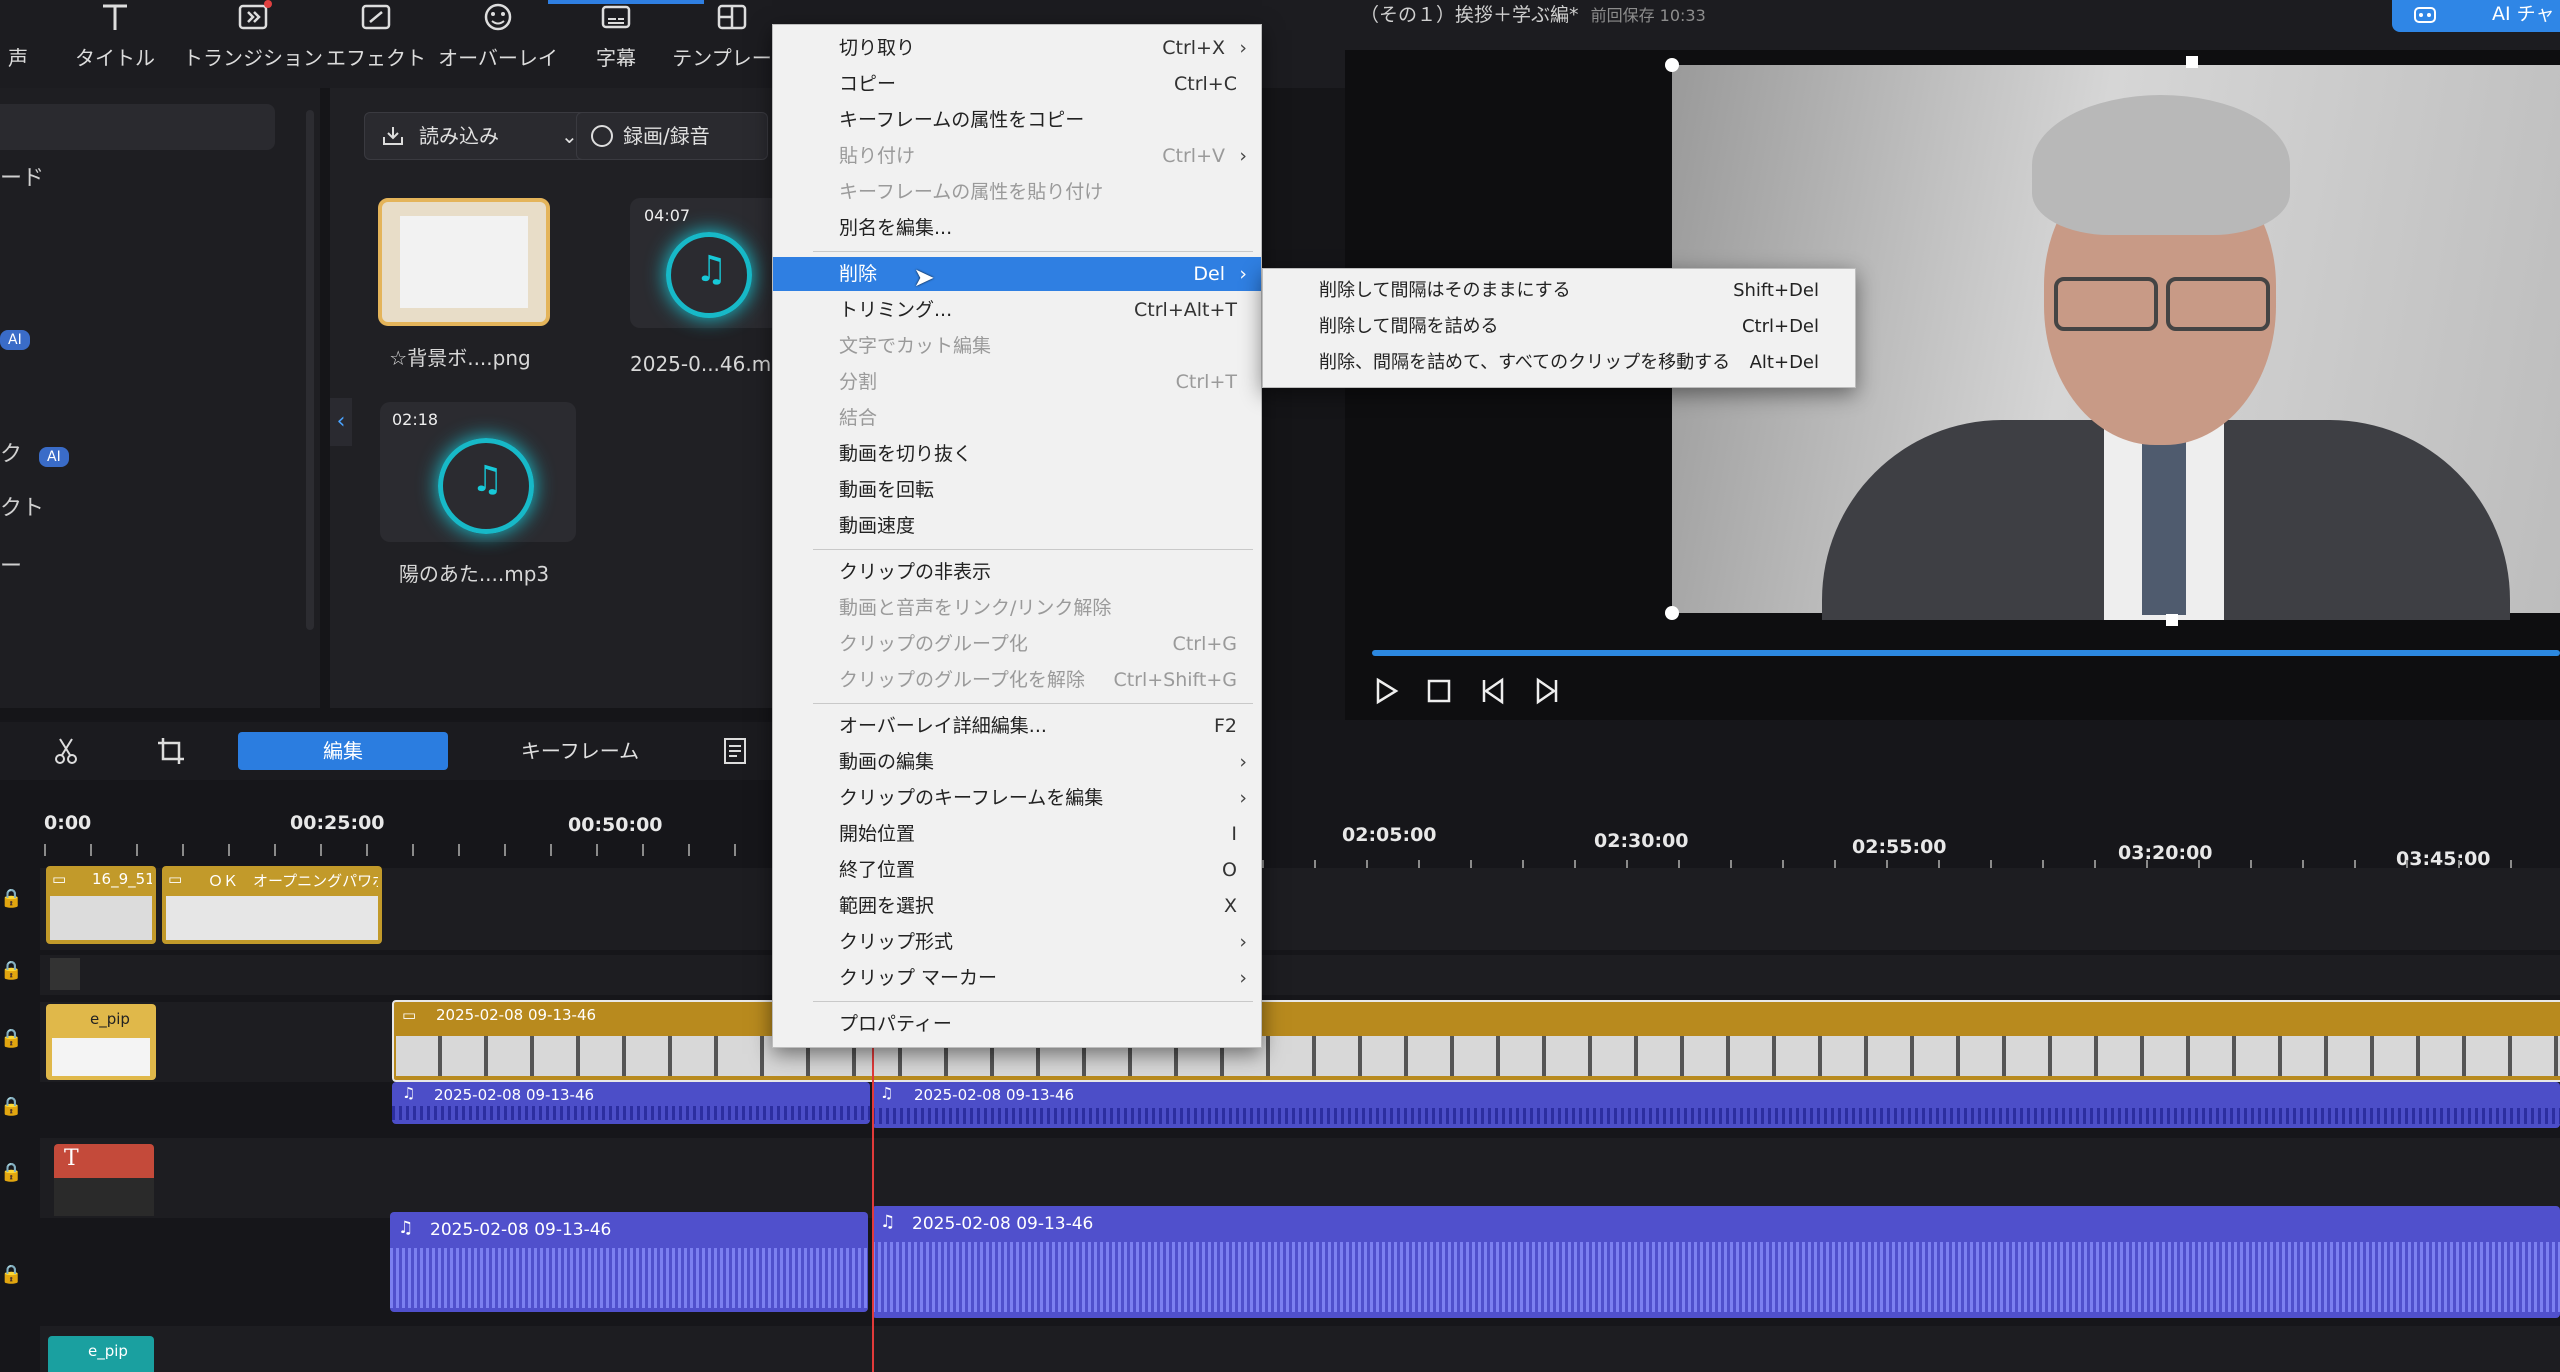 Image resolution: width=2560 pixels, height=1372 pixels. What do you see at coordinates (602, 136) in the screenshot?
I see `record-icon` at bounding box center [602, 136].